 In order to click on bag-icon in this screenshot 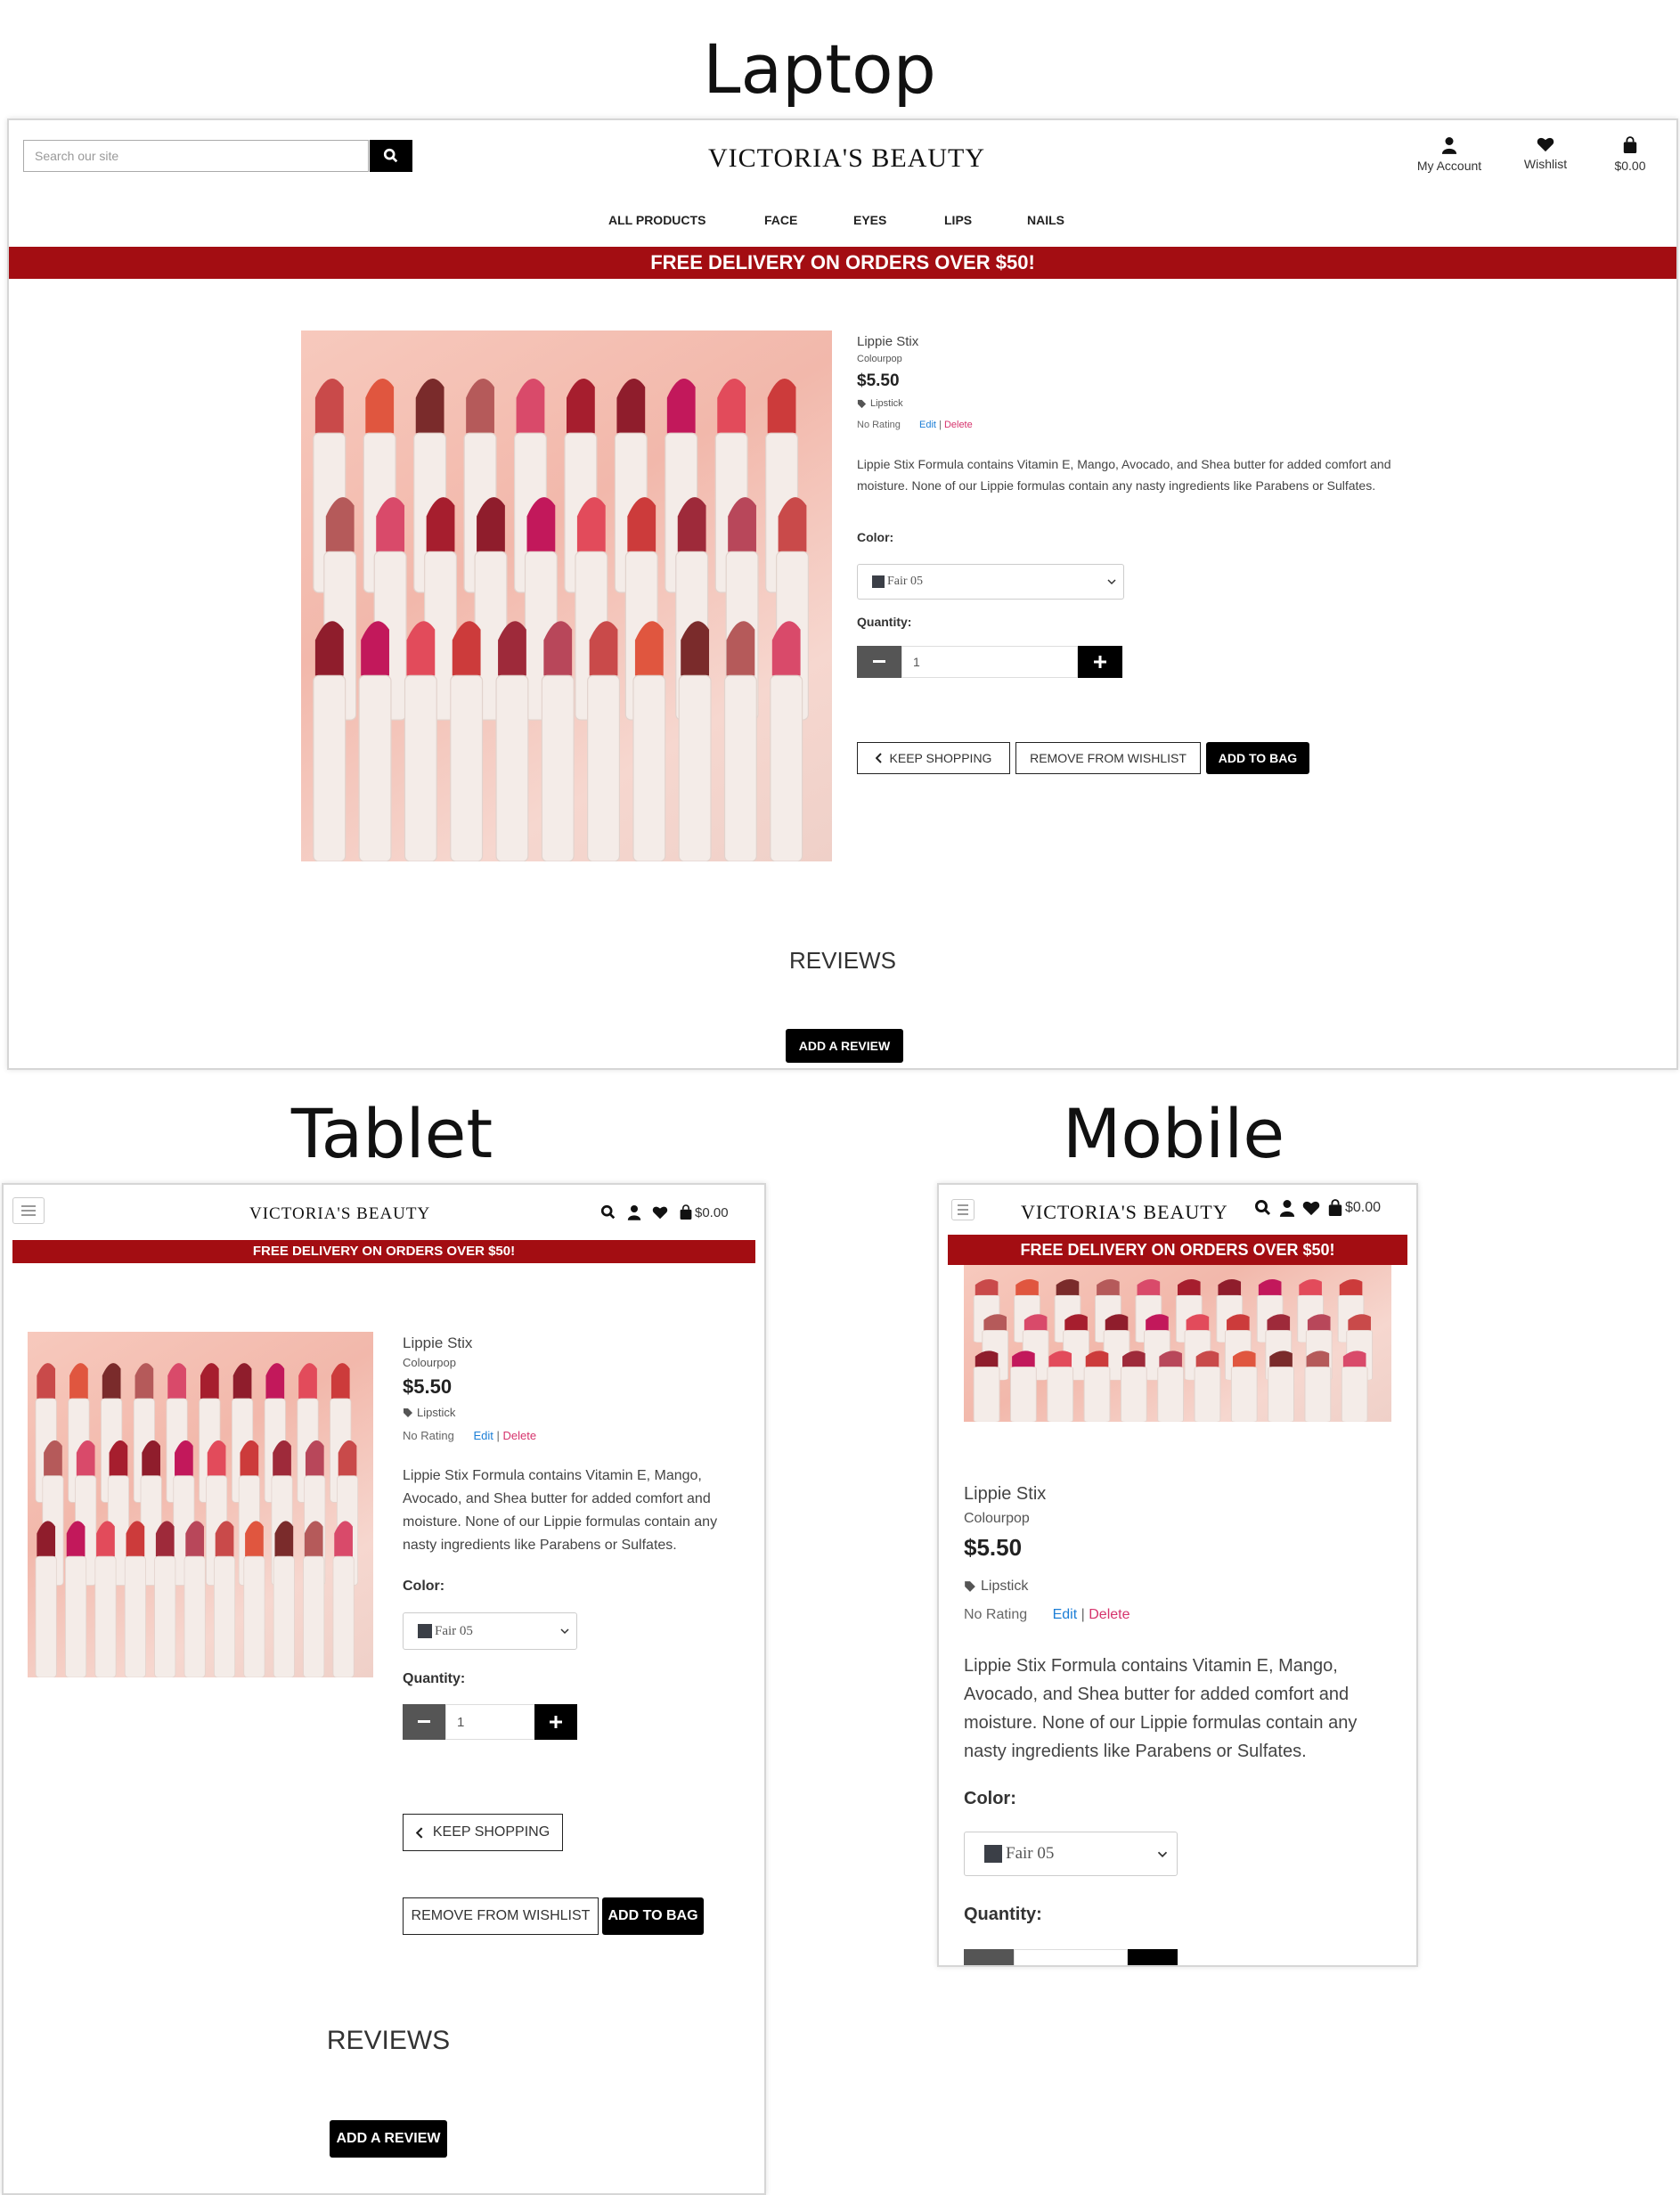, I will do `click(1335, 1207)`.